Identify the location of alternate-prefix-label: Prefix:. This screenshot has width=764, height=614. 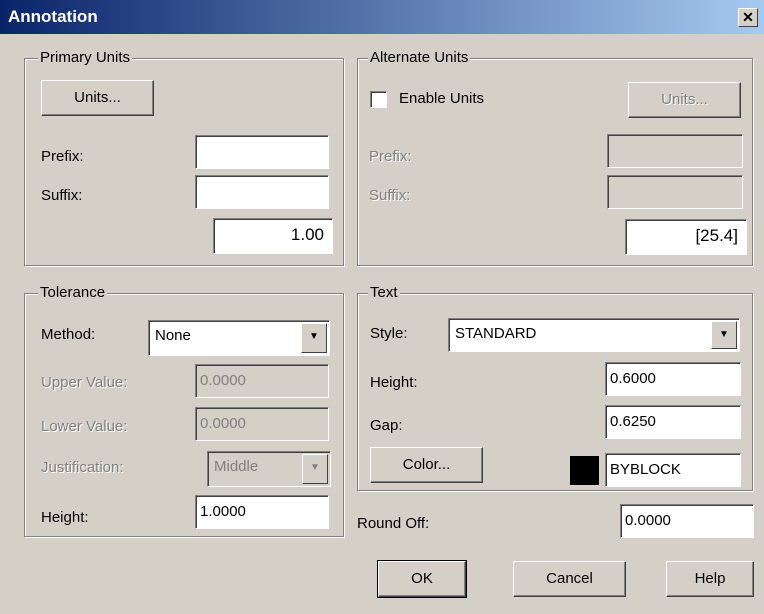
(390, 156).